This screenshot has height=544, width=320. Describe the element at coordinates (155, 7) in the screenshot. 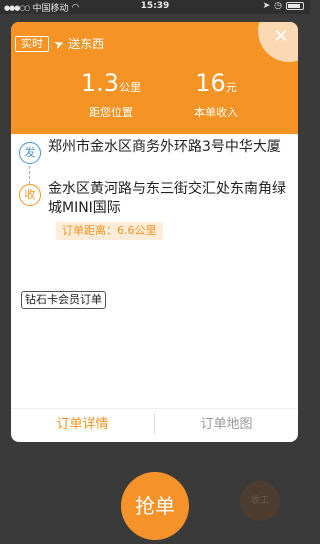

I see `status-bar: ●●●○○ 中国移动 ◠ 15:39 ➤ ◷` at that location.